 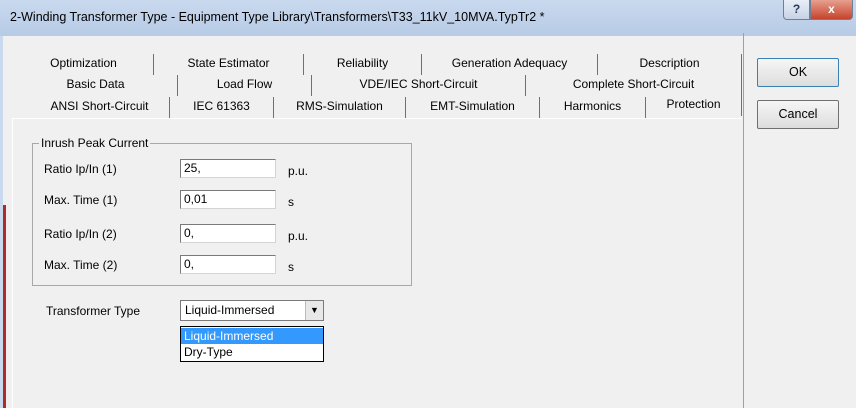 What do you see at coordinates (228, 168) in the screenshot?
I see `ratio-1-input: 25,` at bounding box center [228, 168].